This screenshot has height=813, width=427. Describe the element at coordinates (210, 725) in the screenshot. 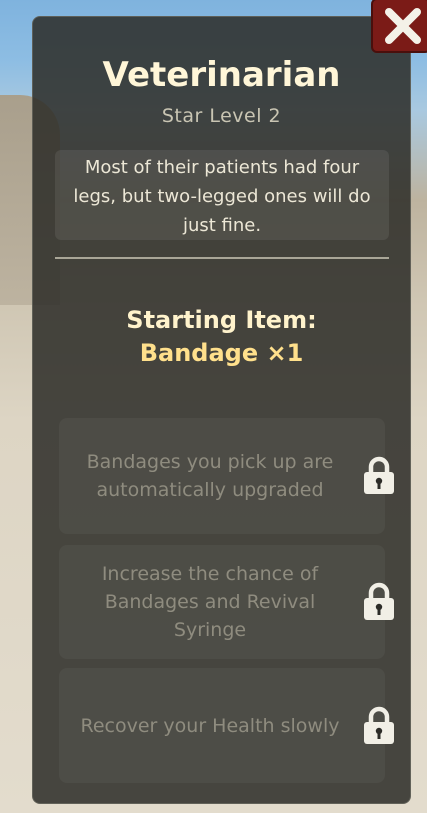

I see `perk-text: Recover your Health slowly` at that location.